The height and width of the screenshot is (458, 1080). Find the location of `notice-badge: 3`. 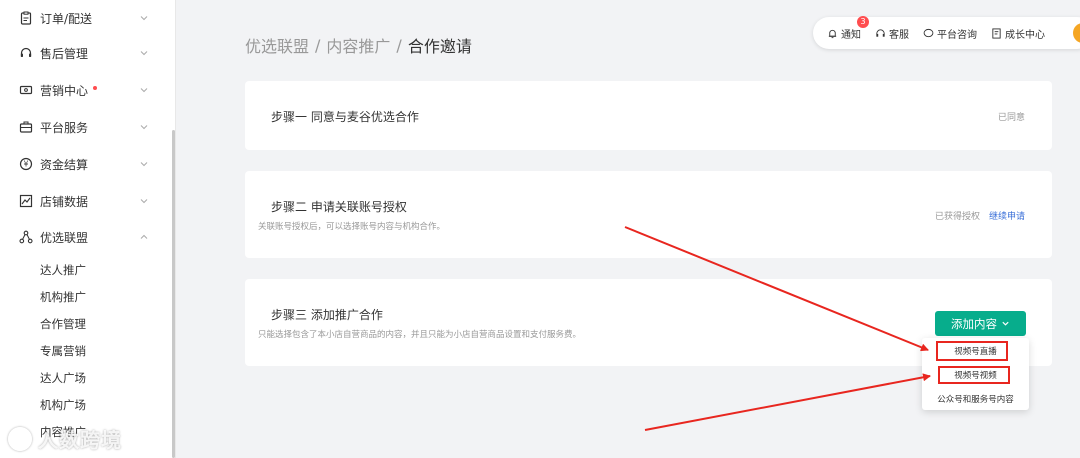

notice-badge: 3 is located at coordinates (863, 21).